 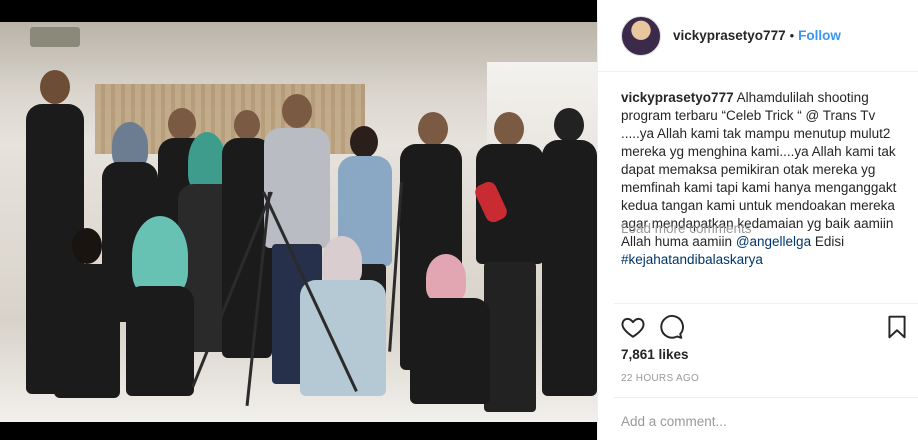 What do you see at coordinates (55, 37) in the screenshot?
I see `photo-plant-shelf` at bounding box center [55, 37].